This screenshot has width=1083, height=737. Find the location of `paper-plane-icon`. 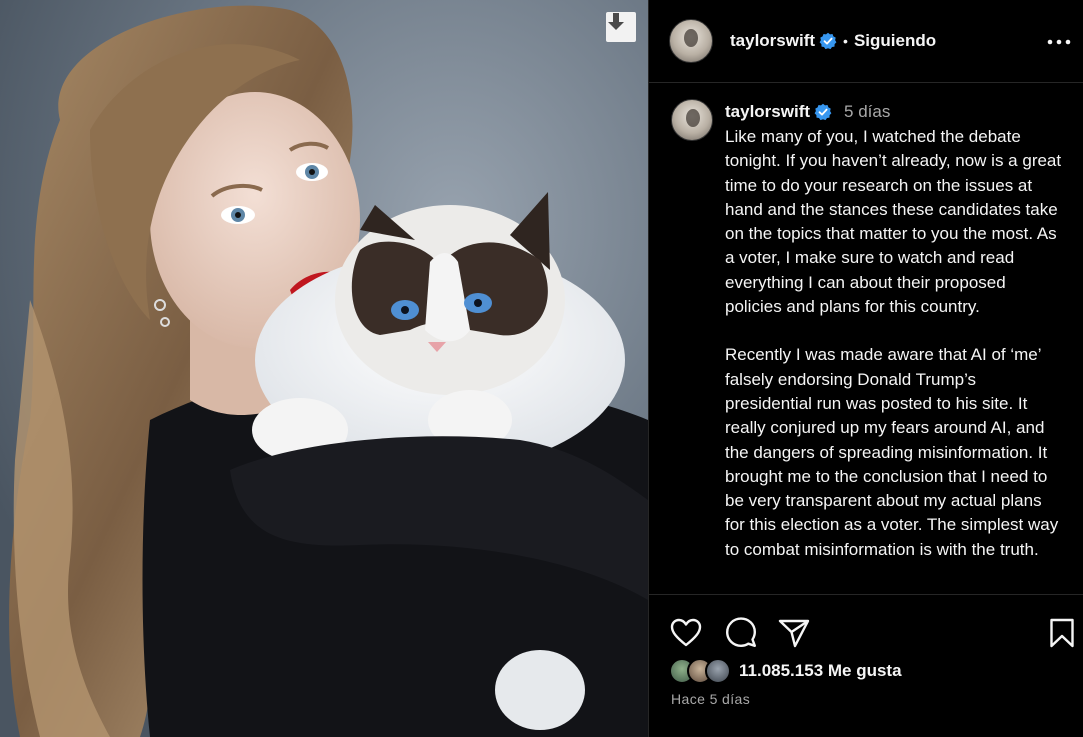

paper-plane-icon is located at coordinates (794, 633).